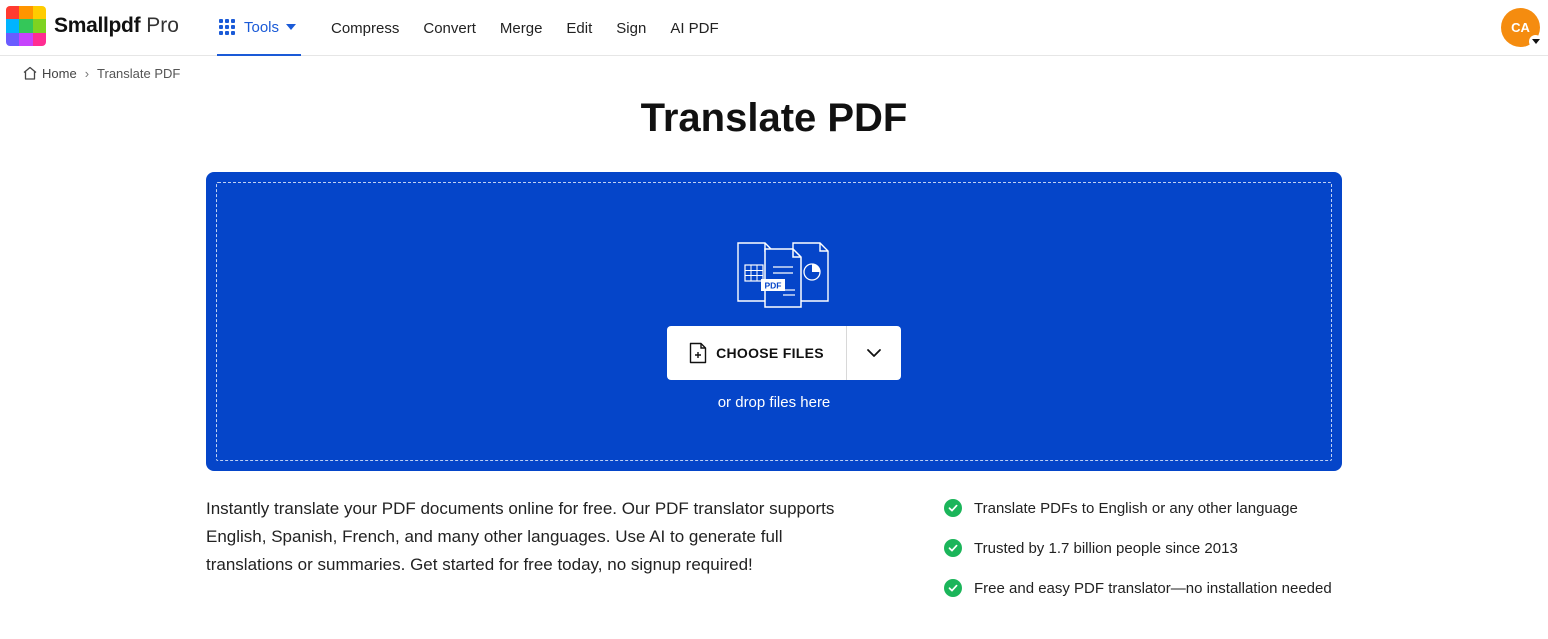 Image resolution: width=1548 pixels, height=639 pixels. What do you see at coordinates (783, 275) in the screenshot?
I see `files-illustration-icon: PDF` at bounding box center [783, 275].